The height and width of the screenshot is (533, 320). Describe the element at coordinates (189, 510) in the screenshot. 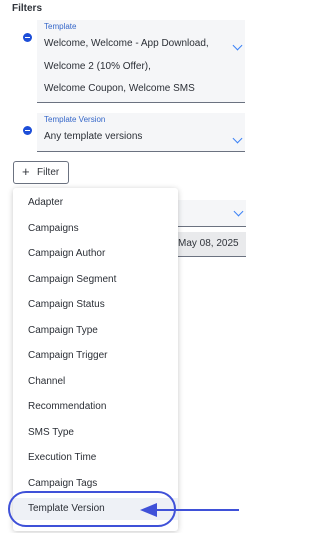

I see `annotation-arrow-icon` at that location.